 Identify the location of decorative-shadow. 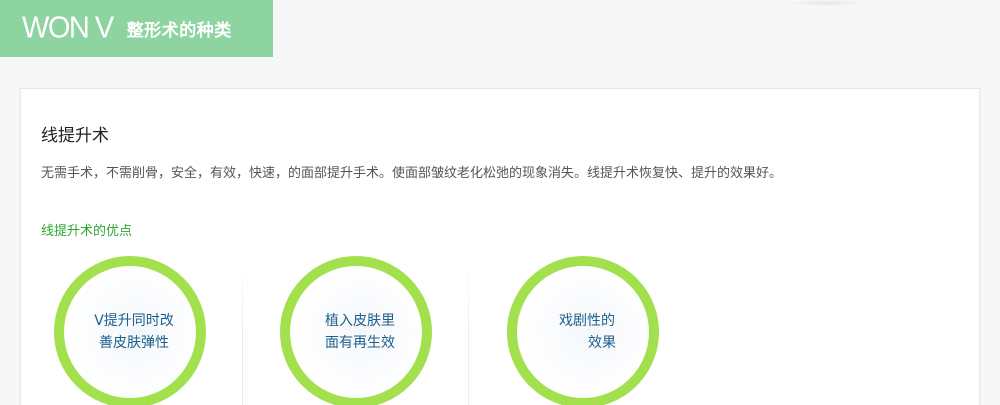
(825, 3).